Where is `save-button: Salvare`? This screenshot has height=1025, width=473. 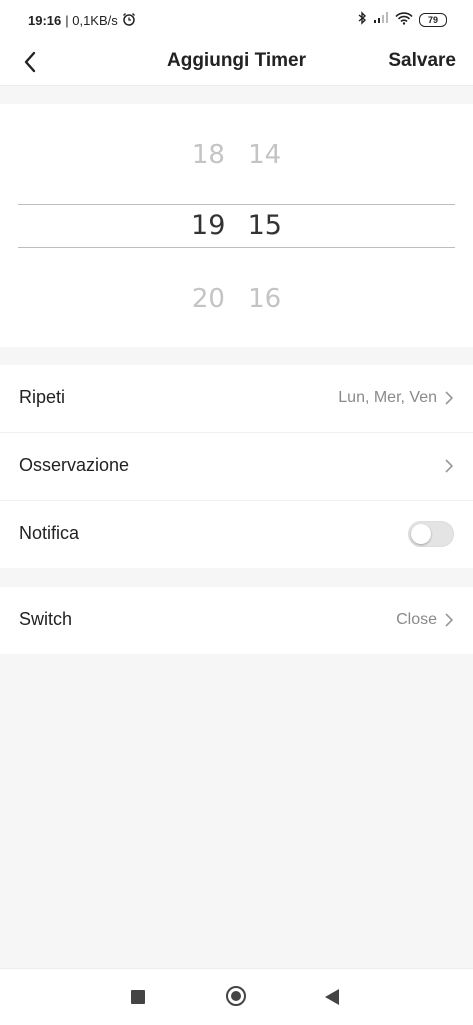
save-button: Salvare is located at coordinates (422, 61).